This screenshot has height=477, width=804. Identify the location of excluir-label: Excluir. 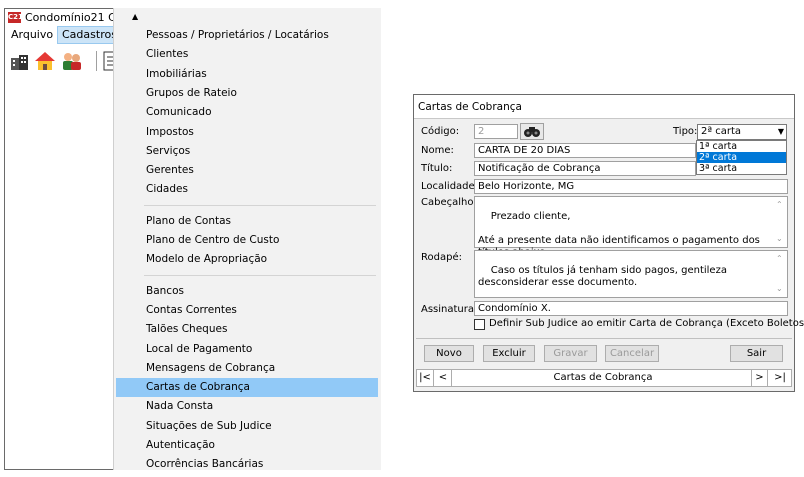
(509, 353).